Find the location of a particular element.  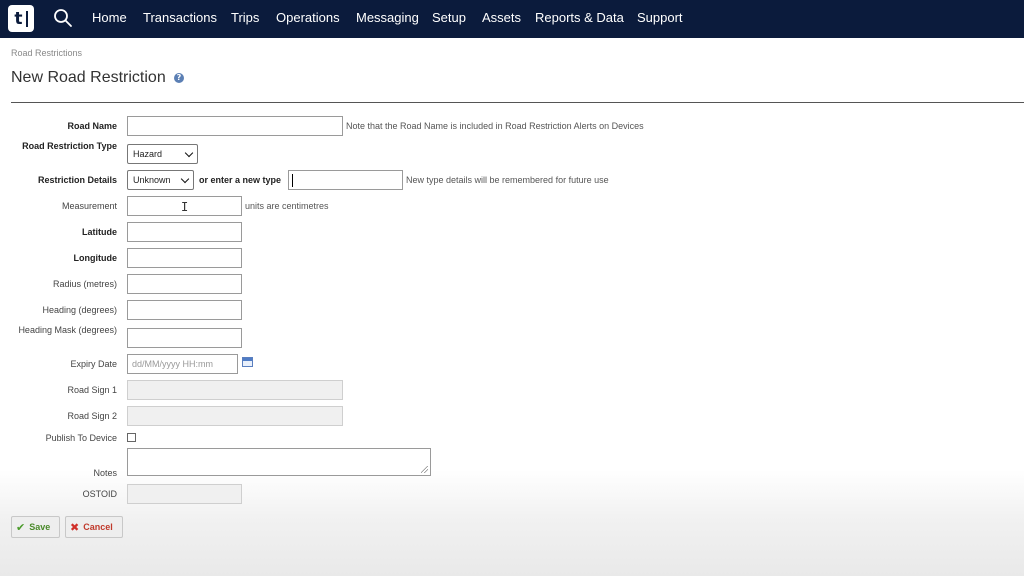

save-button: ✔ Save is located at coordinates (35, 527).